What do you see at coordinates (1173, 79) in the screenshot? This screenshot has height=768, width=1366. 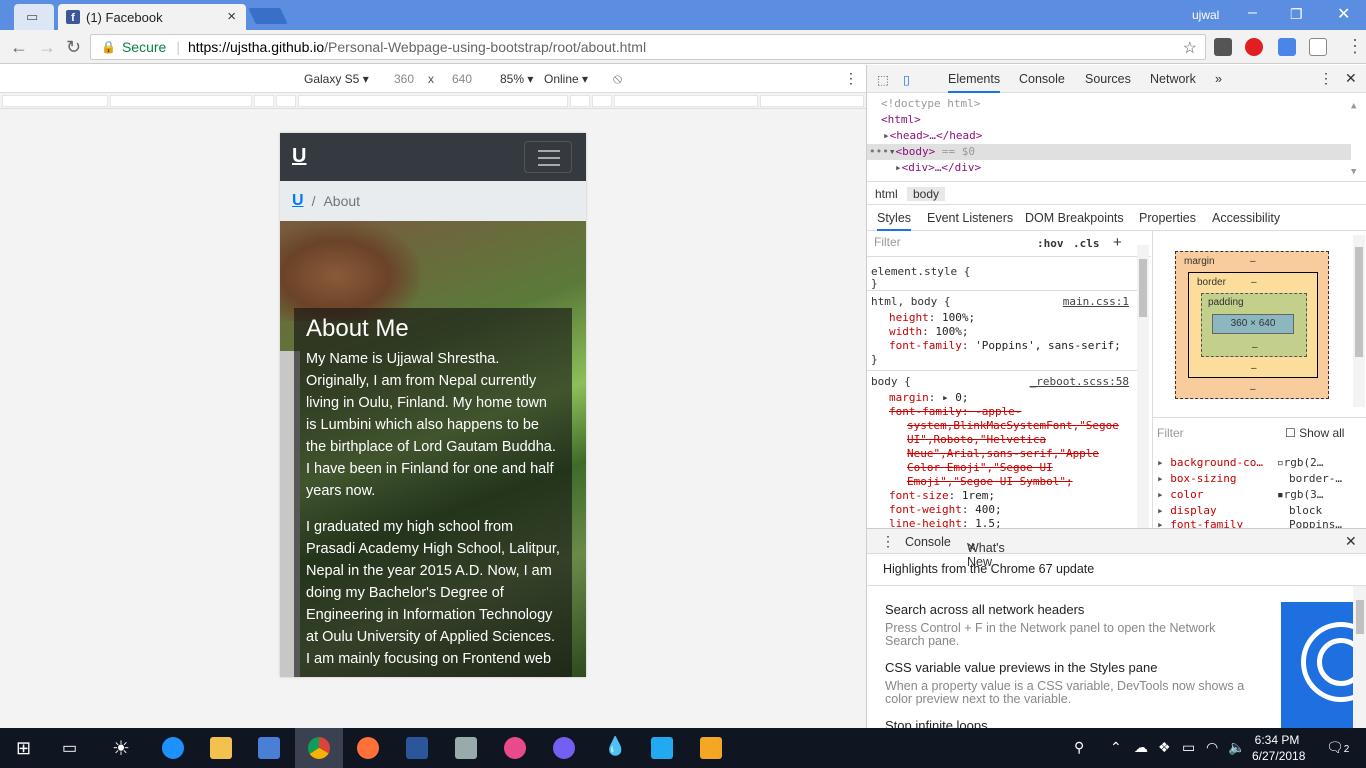 I see `tab-network: Network` at bounding box center [1173, 79].